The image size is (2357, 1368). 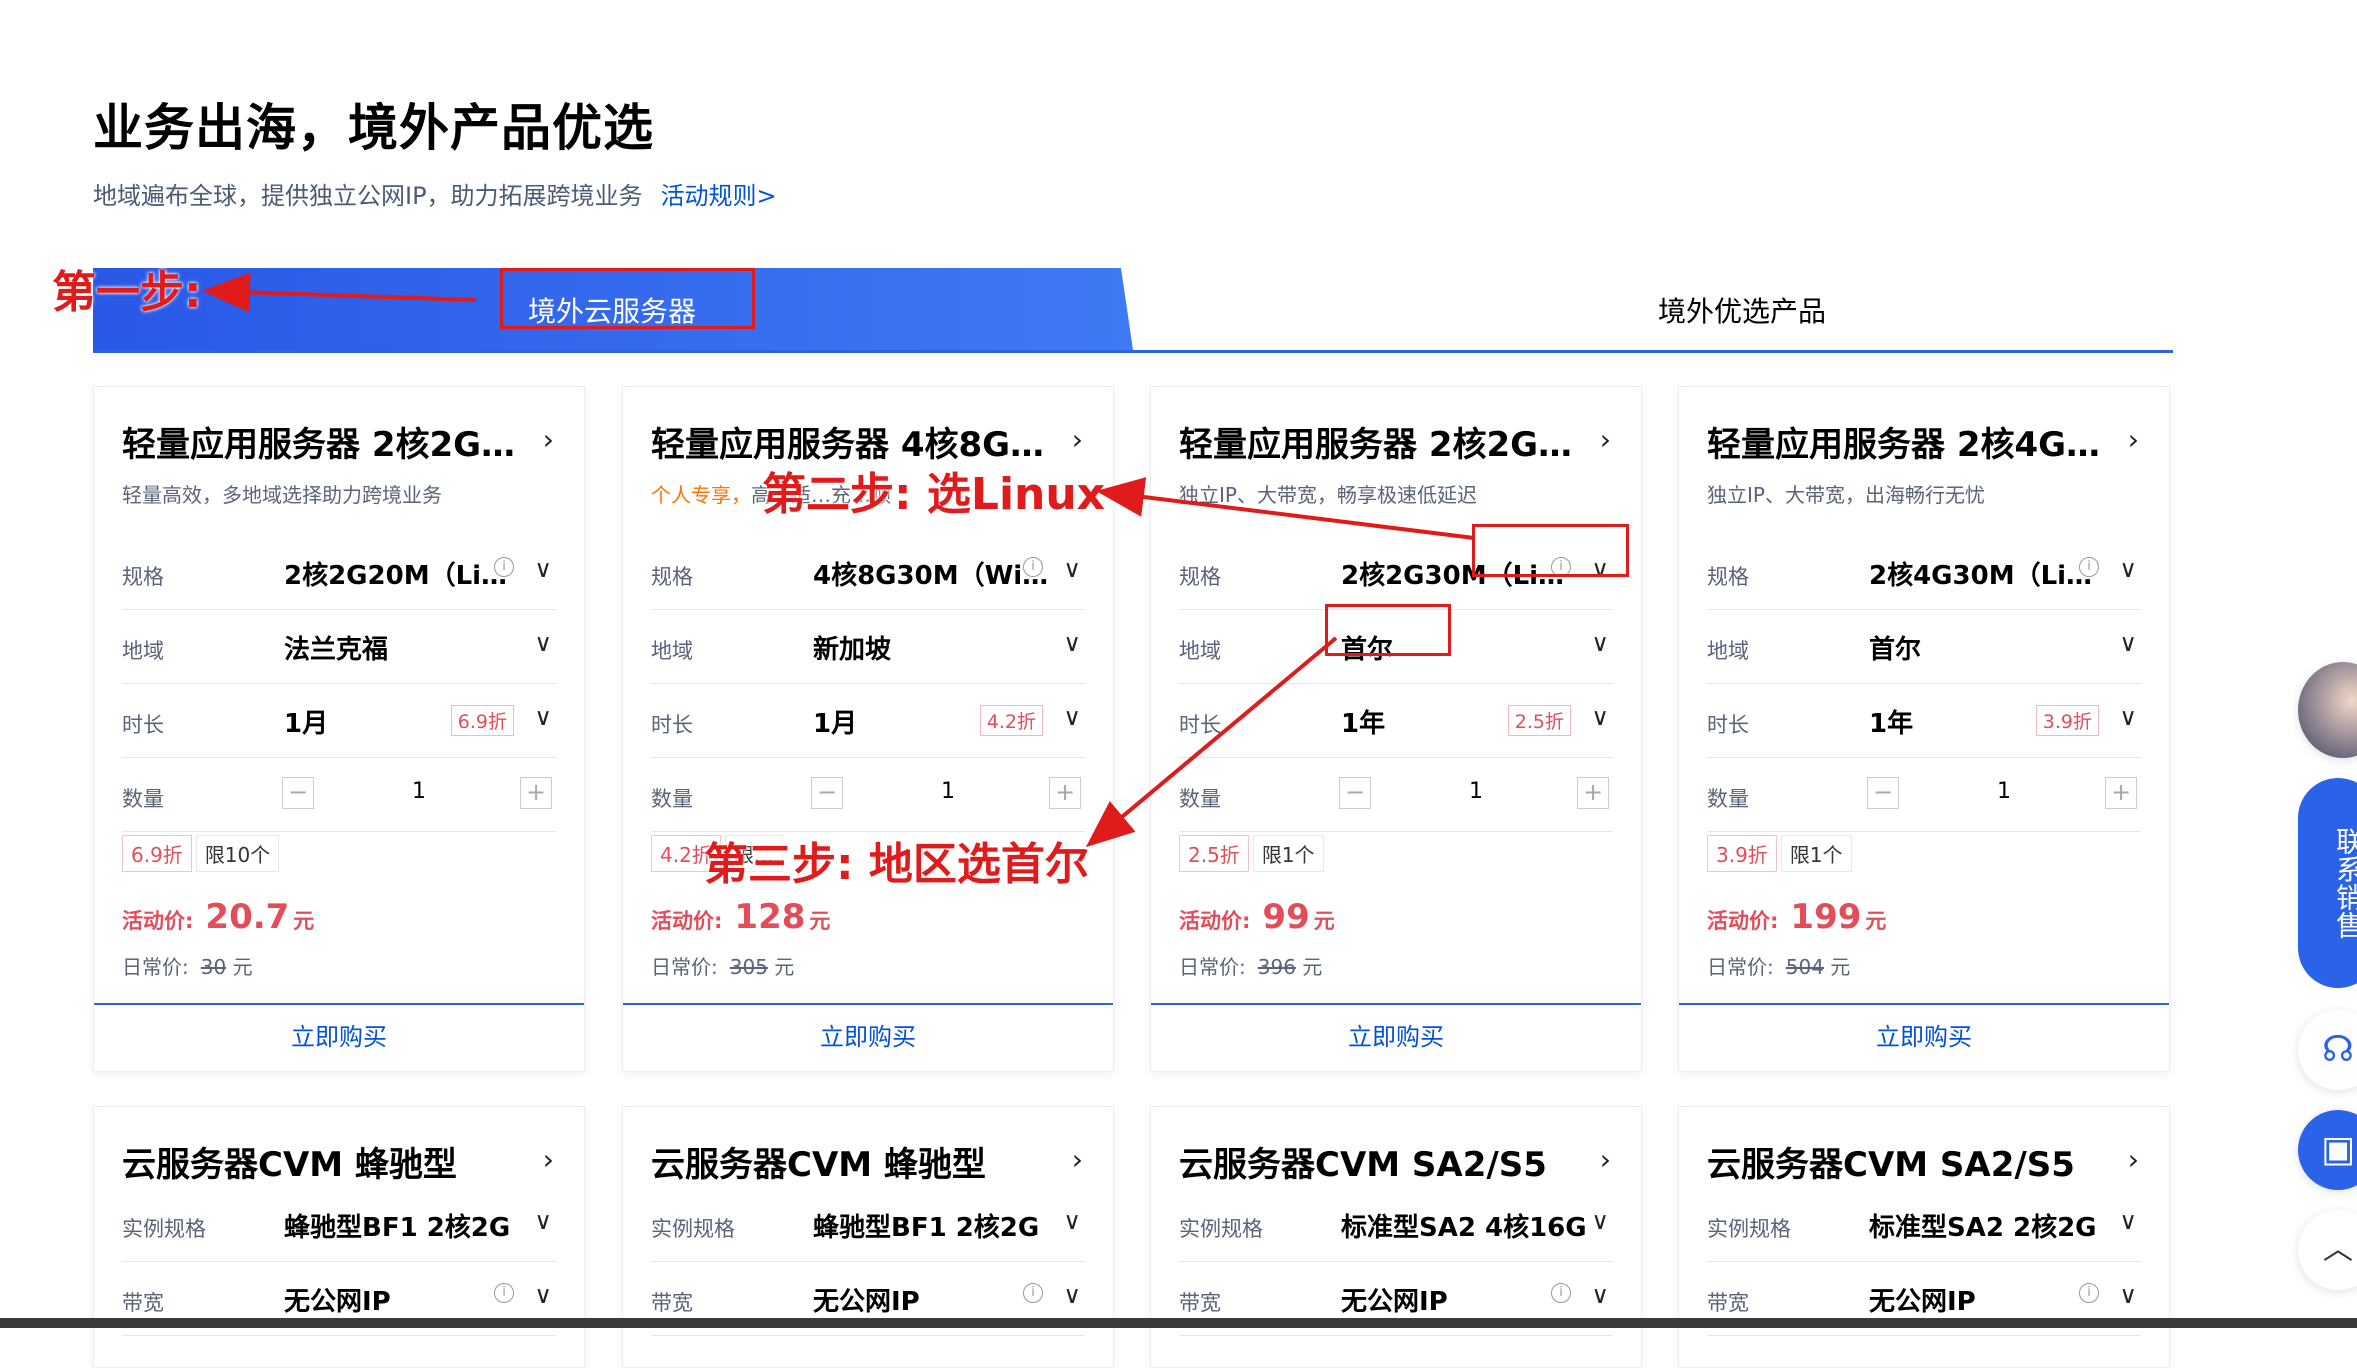 What do you see at coordinates (2327, 883) in the screenshot?
I see `contact-sales-button: 联系销售` at bounding box center [2327, 883].